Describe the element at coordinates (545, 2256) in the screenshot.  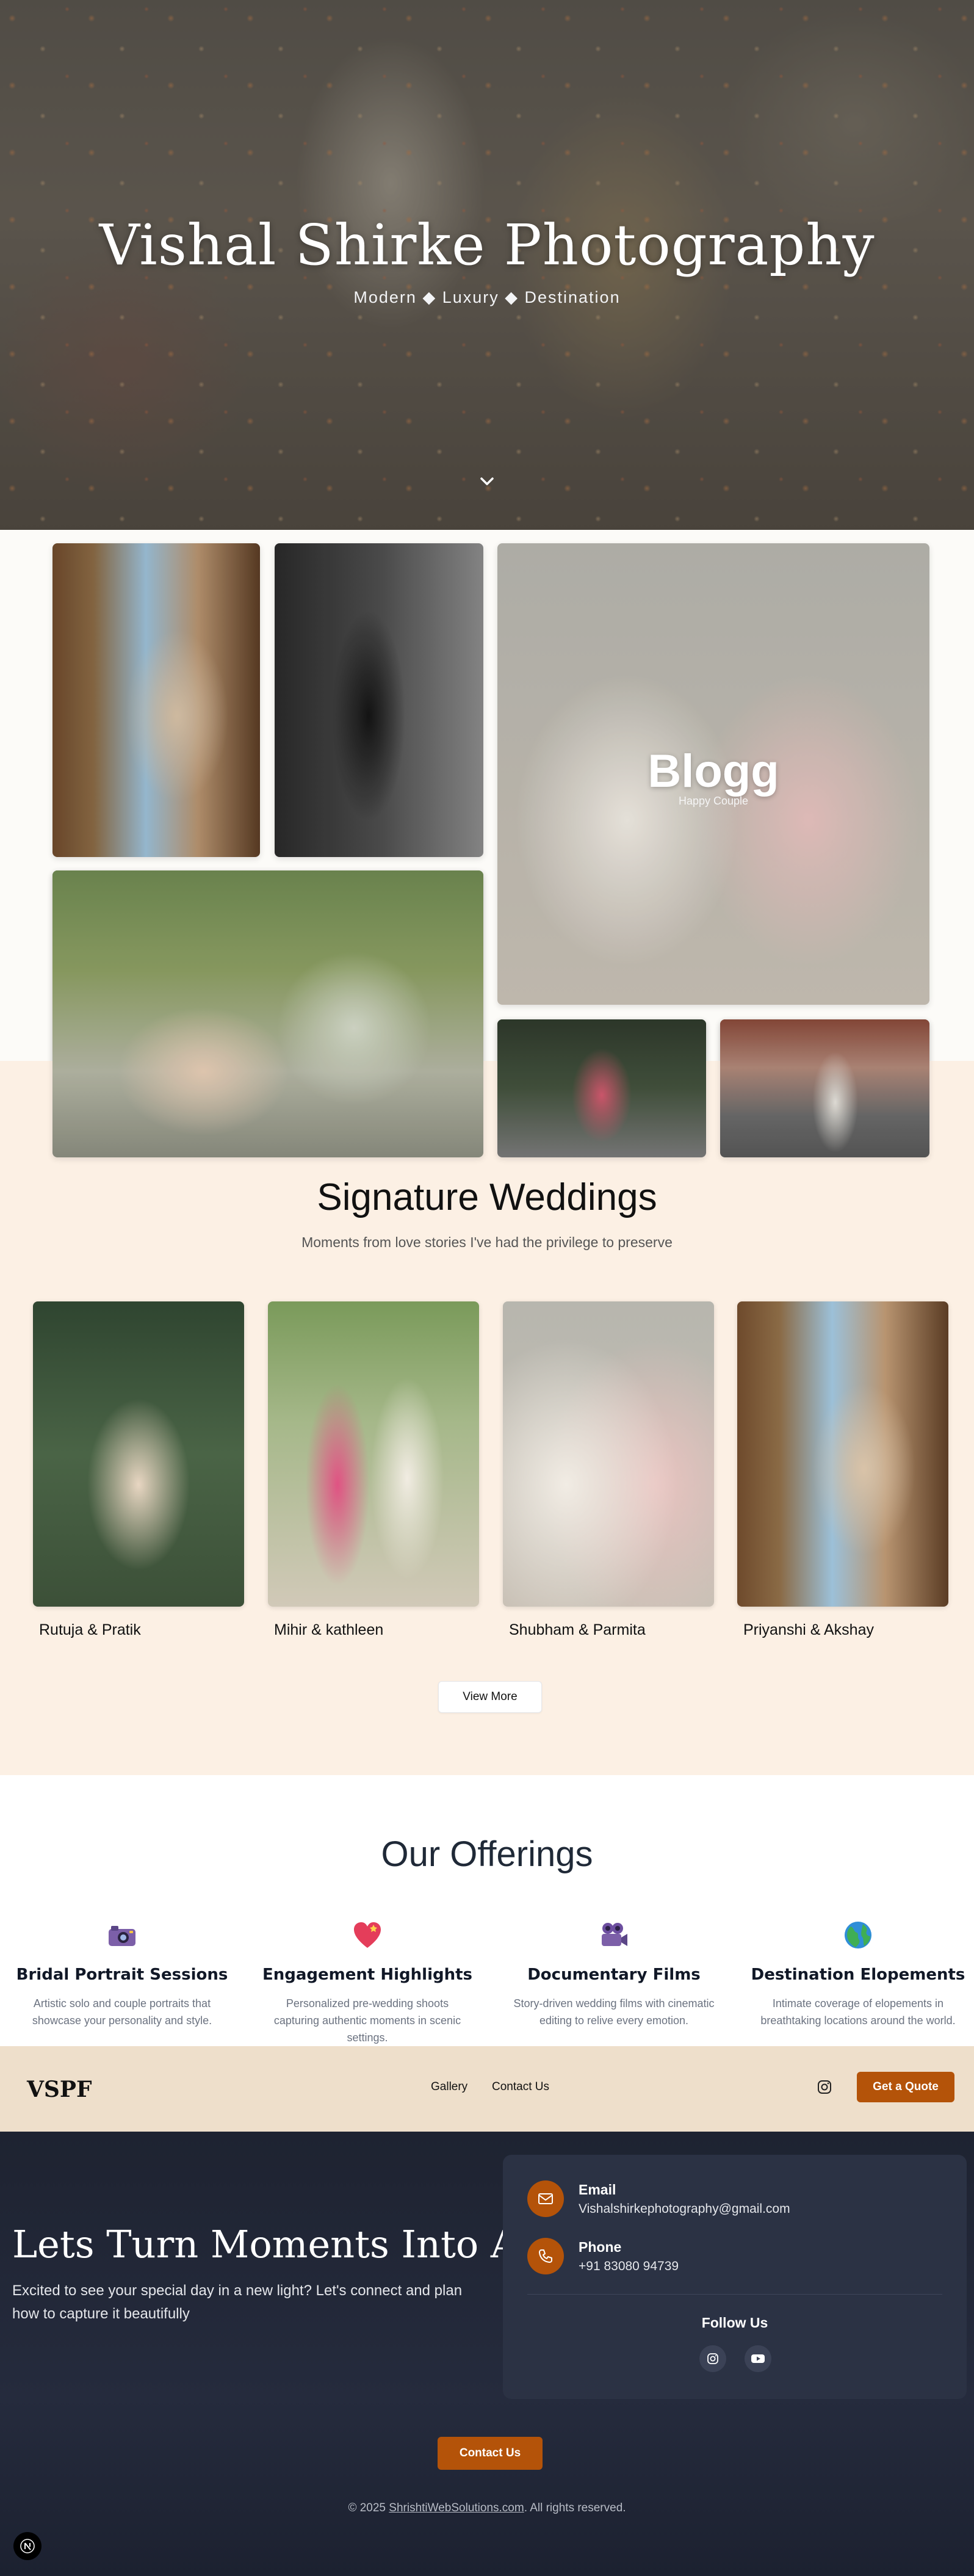
I see `phone-icon` at that location.